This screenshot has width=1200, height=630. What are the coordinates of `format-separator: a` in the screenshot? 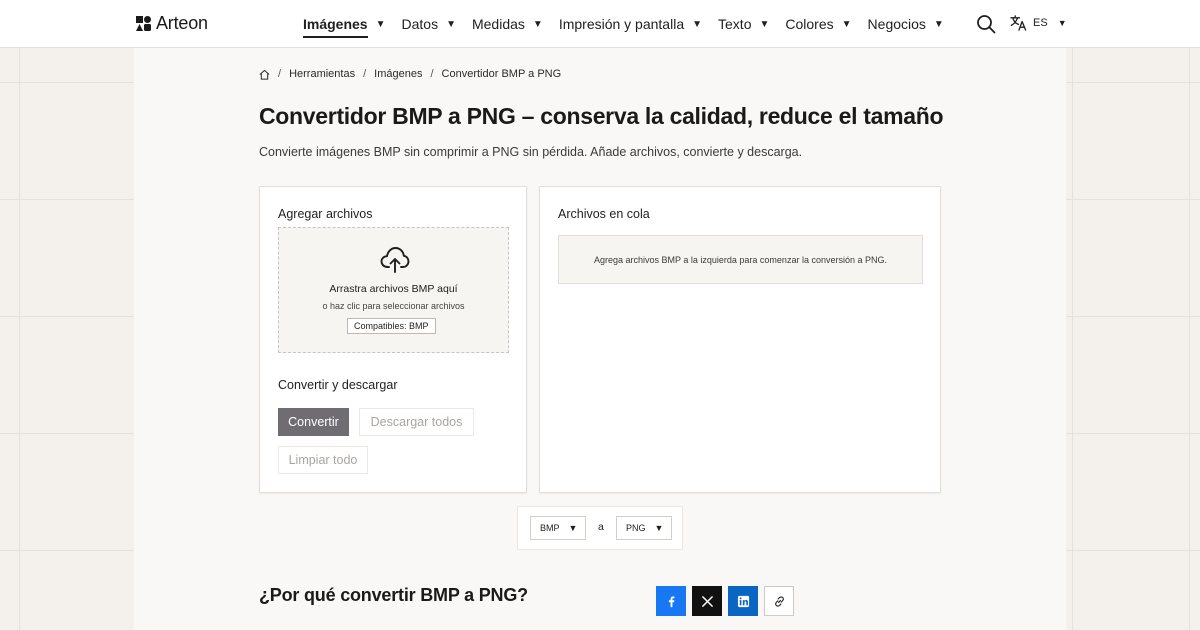 It's located at (601, 527).